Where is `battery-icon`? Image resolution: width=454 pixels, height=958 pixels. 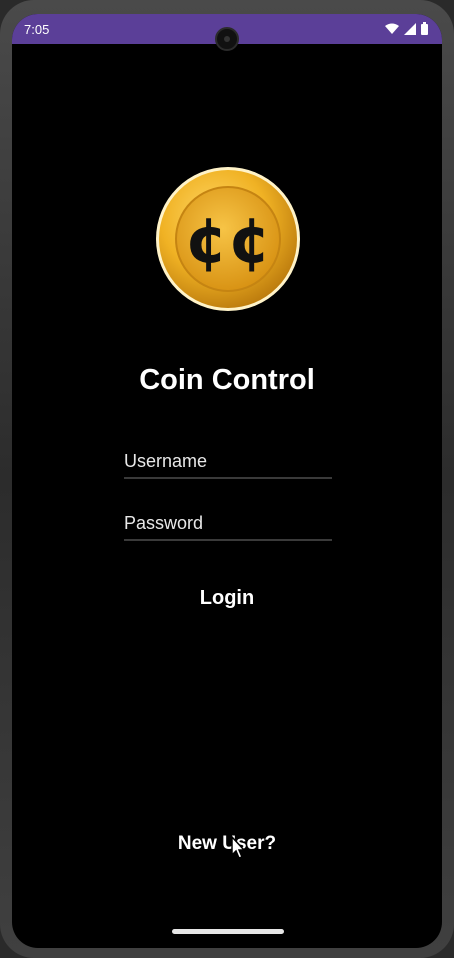 battery-icon is located at coordinates (424, 28).